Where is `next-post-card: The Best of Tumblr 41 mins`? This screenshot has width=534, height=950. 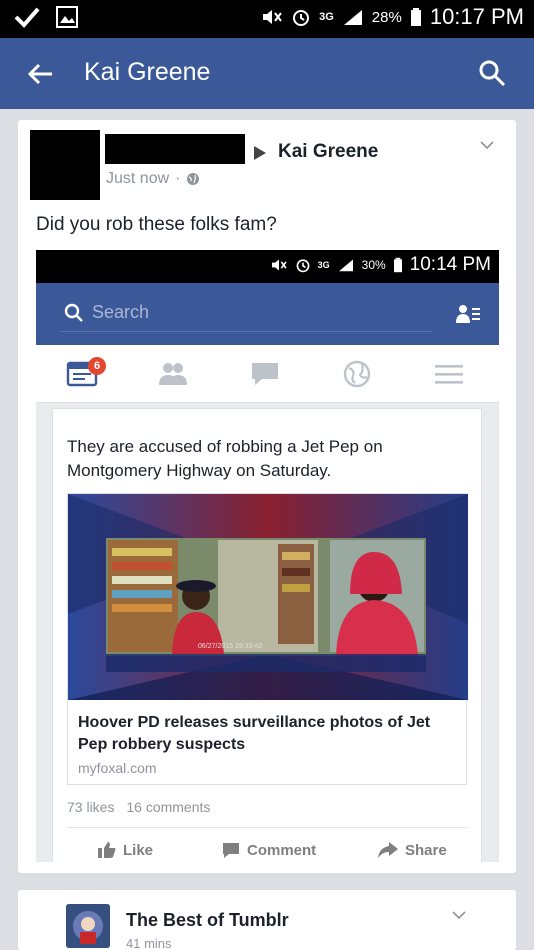 next-post-card: The Best of Tumblr 41 mins is located at coordinates (267, 920).